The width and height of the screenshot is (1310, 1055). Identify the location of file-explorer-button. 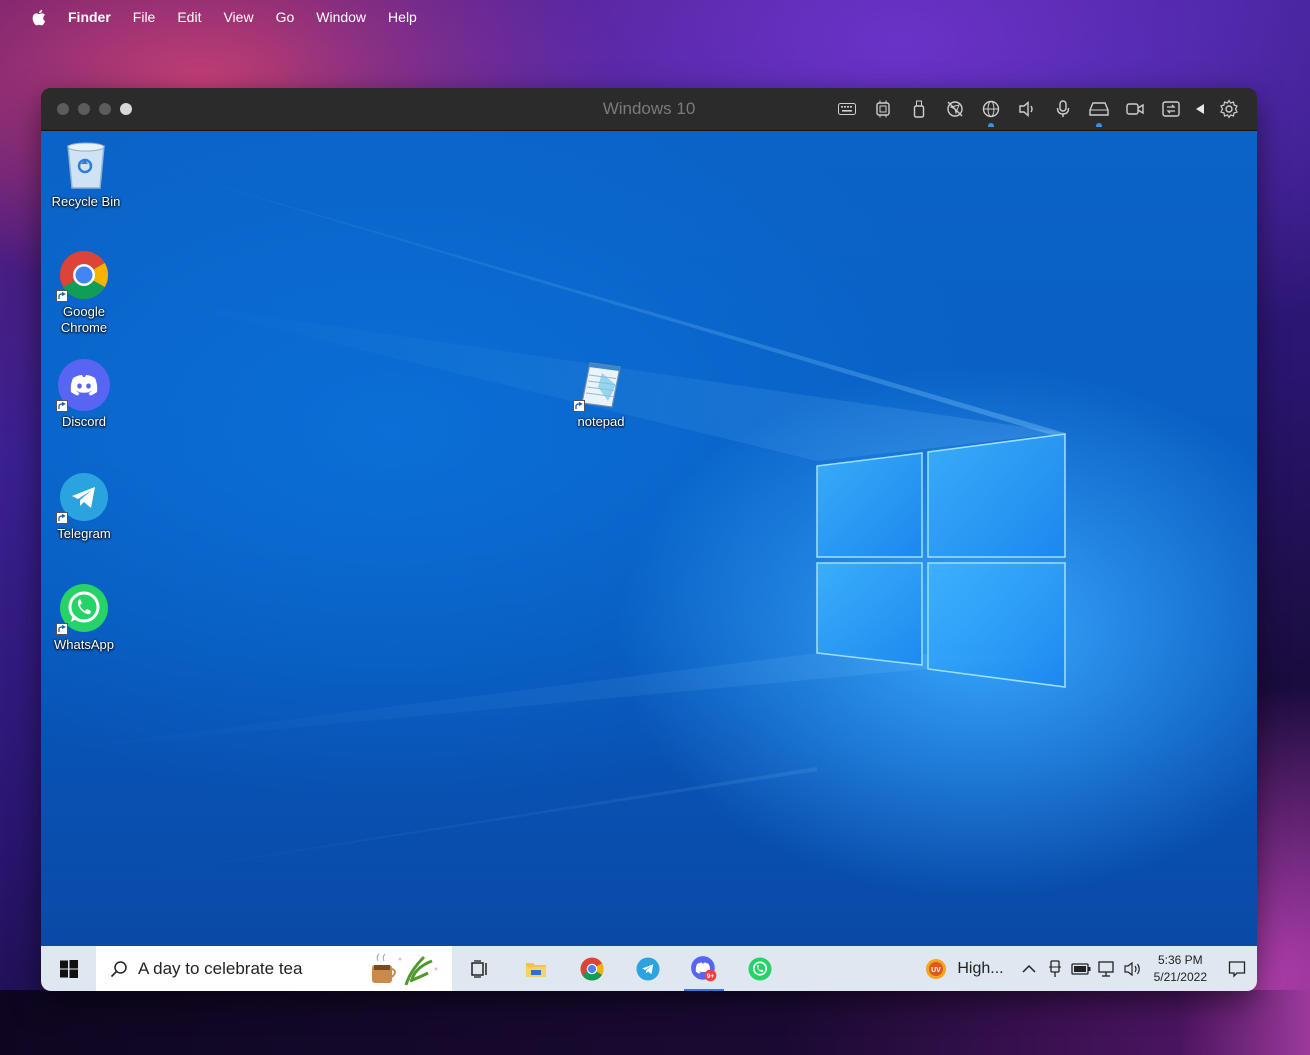
(536, 968).